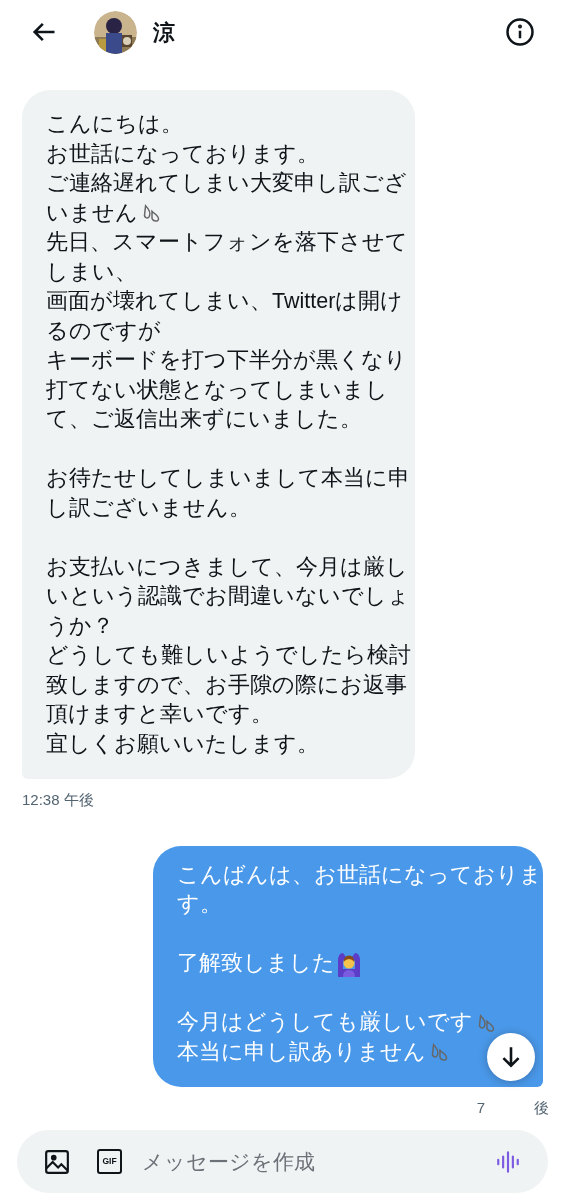 This screenshot has width=565, height=1200. Describe the element at coordinates (541, 1108) in the screenshot. I see `timestamp: 後` at that location.